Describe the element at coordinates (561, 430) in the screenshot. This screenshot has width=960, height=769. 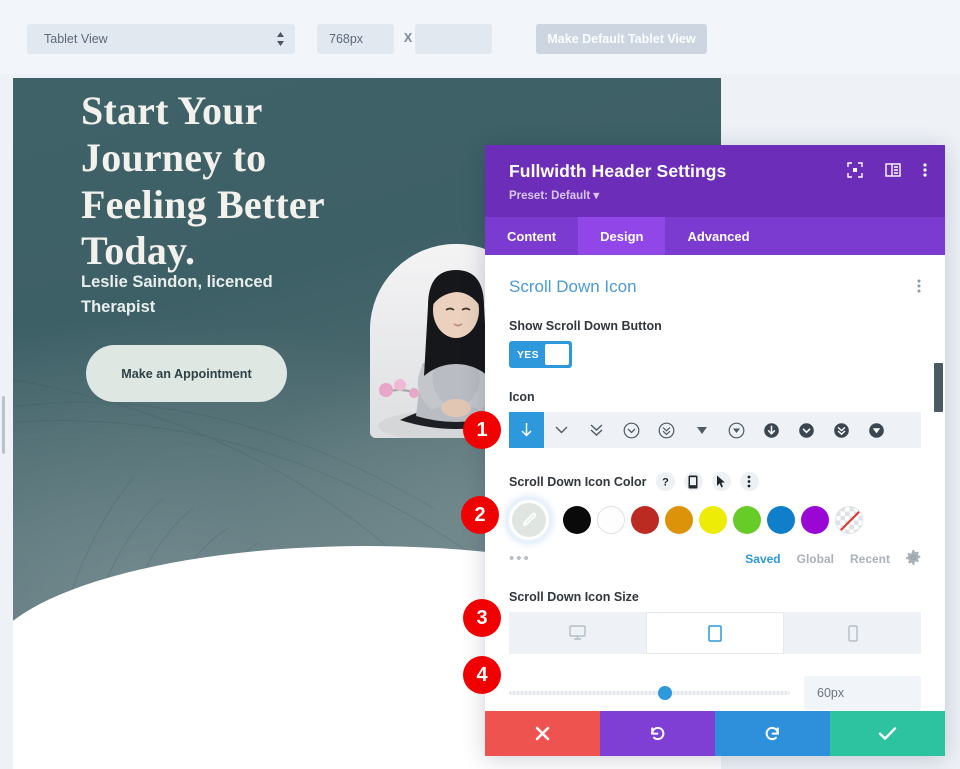
I see `icon-option-chevron-down-icon` at that location.